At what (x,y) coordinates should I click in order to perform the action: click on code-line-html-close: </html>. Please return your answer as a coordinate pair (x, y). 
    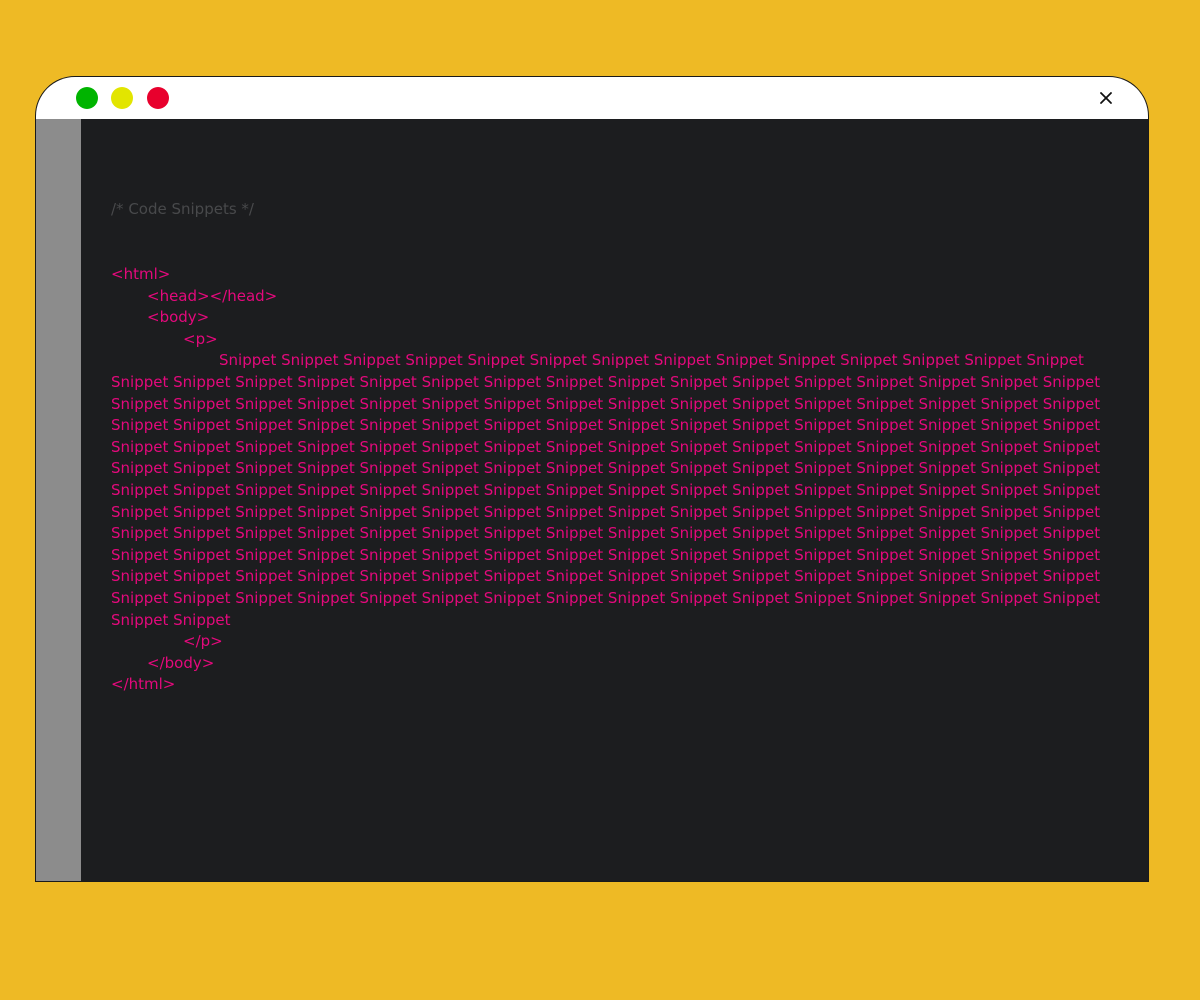
    Looking at the image, I should click on (143, 684).